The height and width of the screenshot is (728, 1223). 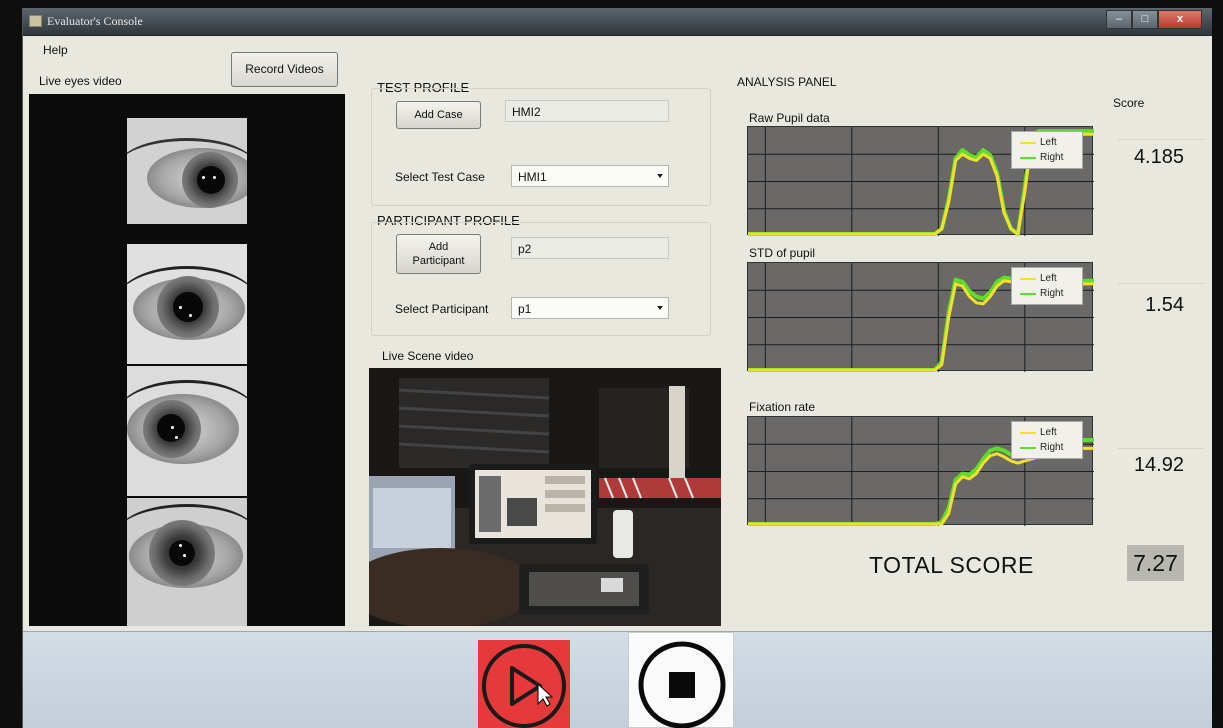 What do you see at coordinates (617, 22) in the screenshot?
I see `title-bar: Evaluator's Console – □ x` at bounding box center [617, 22].